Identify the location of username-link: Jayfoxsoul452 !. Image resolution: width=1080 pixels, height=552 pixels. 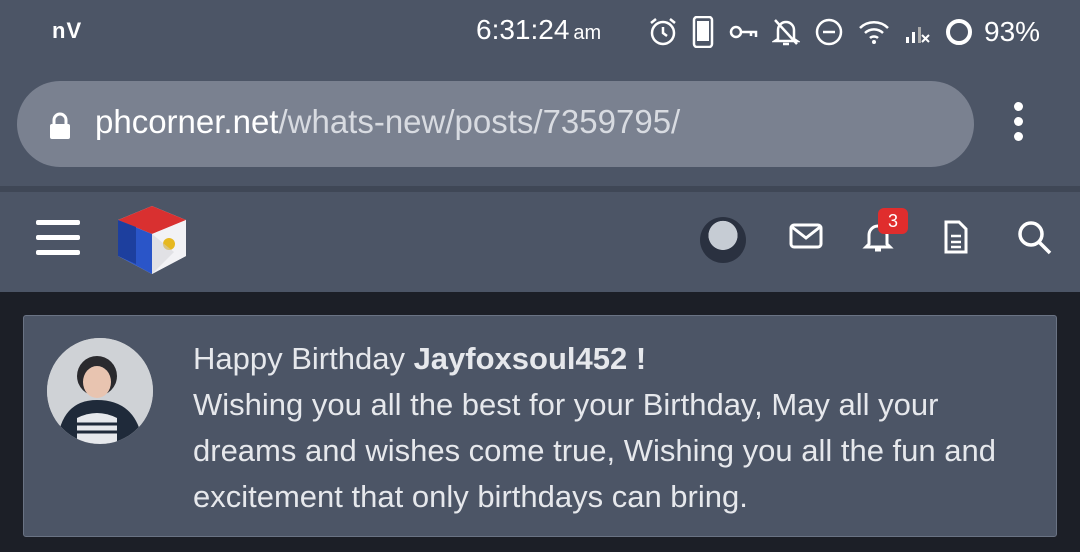
(530, 358).